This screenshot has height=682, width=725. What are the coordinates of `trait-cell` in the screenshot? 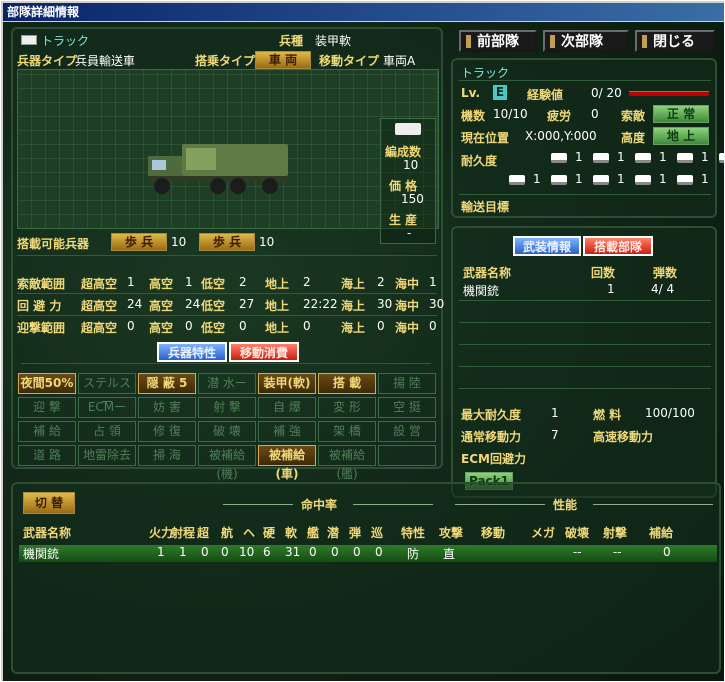 It's located at (407, 455).